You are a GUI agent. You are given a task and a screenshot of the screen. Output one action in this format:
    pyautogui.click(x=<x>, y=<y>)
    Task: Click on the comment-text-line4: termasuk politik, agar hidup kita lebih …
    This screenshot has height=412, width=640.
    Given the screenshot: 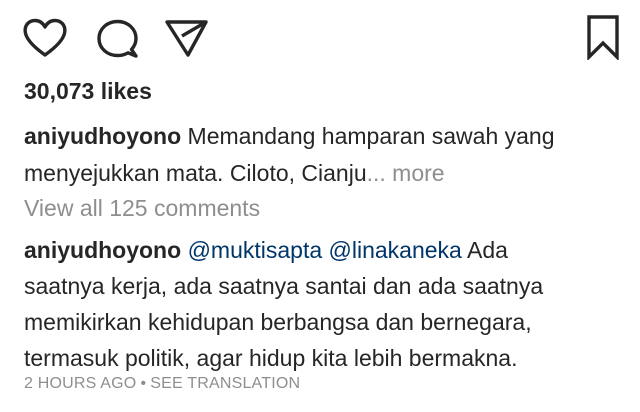 What is the action you would take?
    pyautogui.click(x=271, y=358)
    